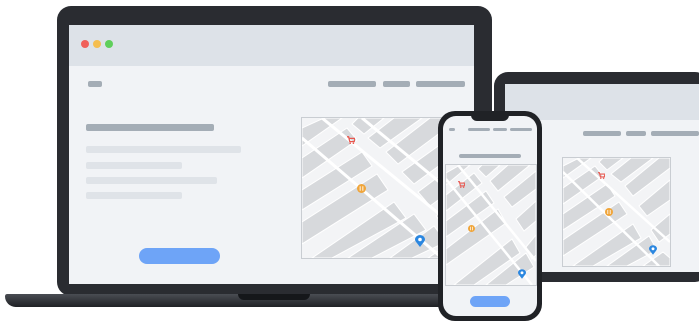 The image size is (699, 322). What do you see at coordinates (616, 212) in the screenshot?
I see `tablet-map-widget` at bounding box center [616, 212].